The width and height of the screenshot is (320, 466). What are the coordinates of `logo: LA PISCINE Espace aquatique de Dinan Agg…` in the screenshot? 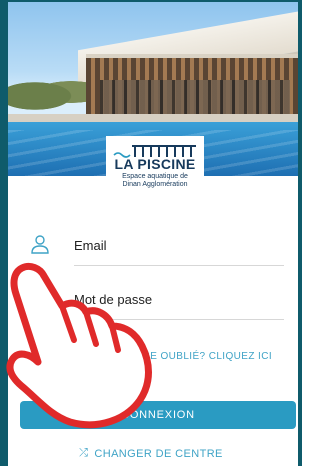 It's located at (155, 168).